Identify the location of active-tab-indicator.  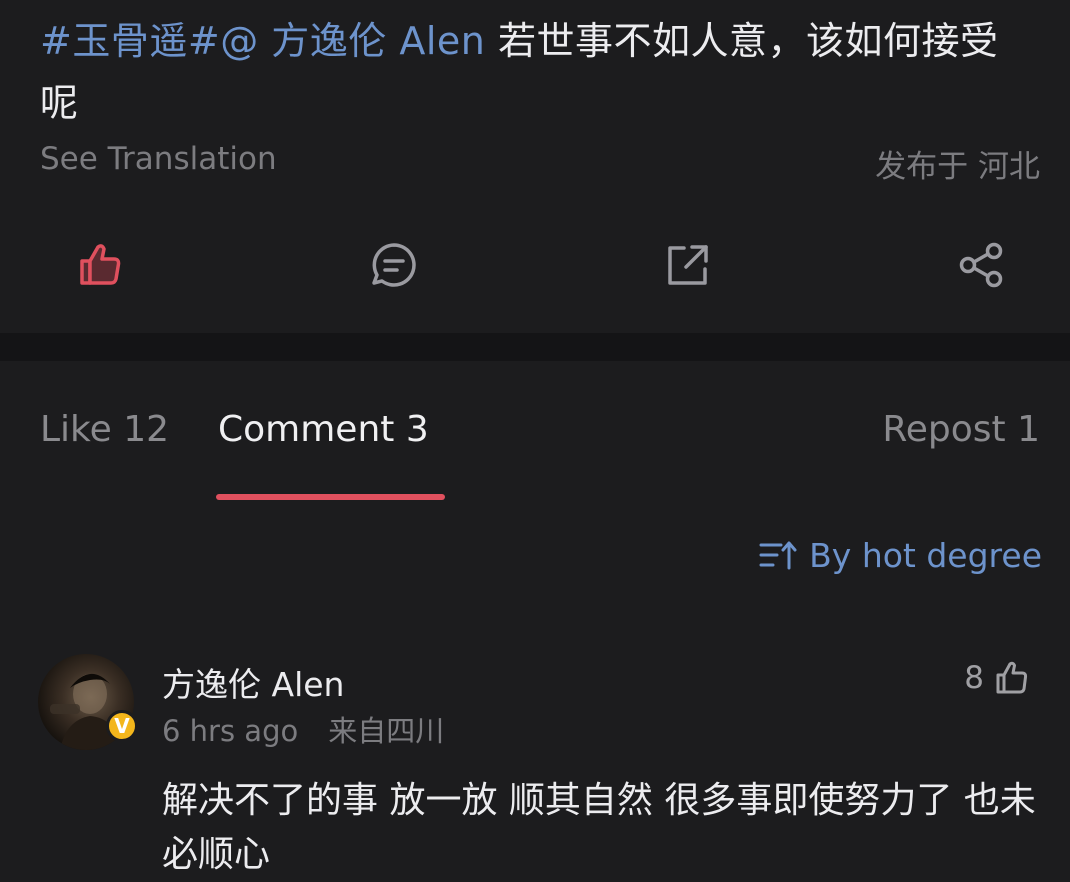
(330, 497).